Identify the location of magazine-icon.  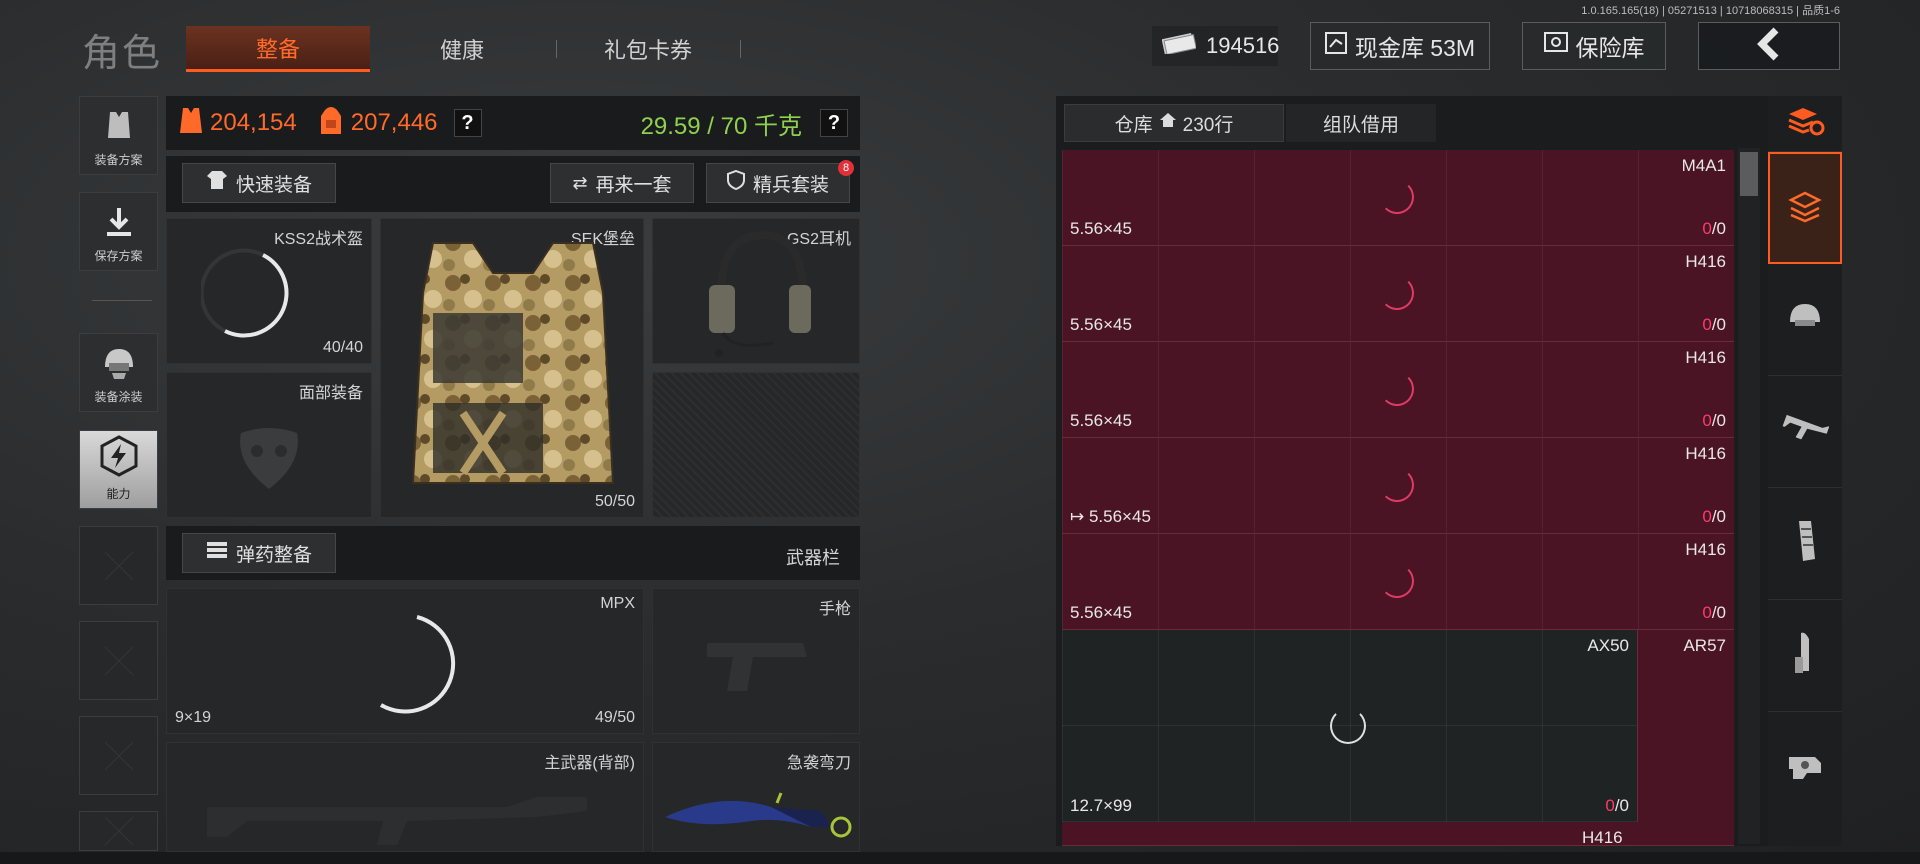
(1805, 543).